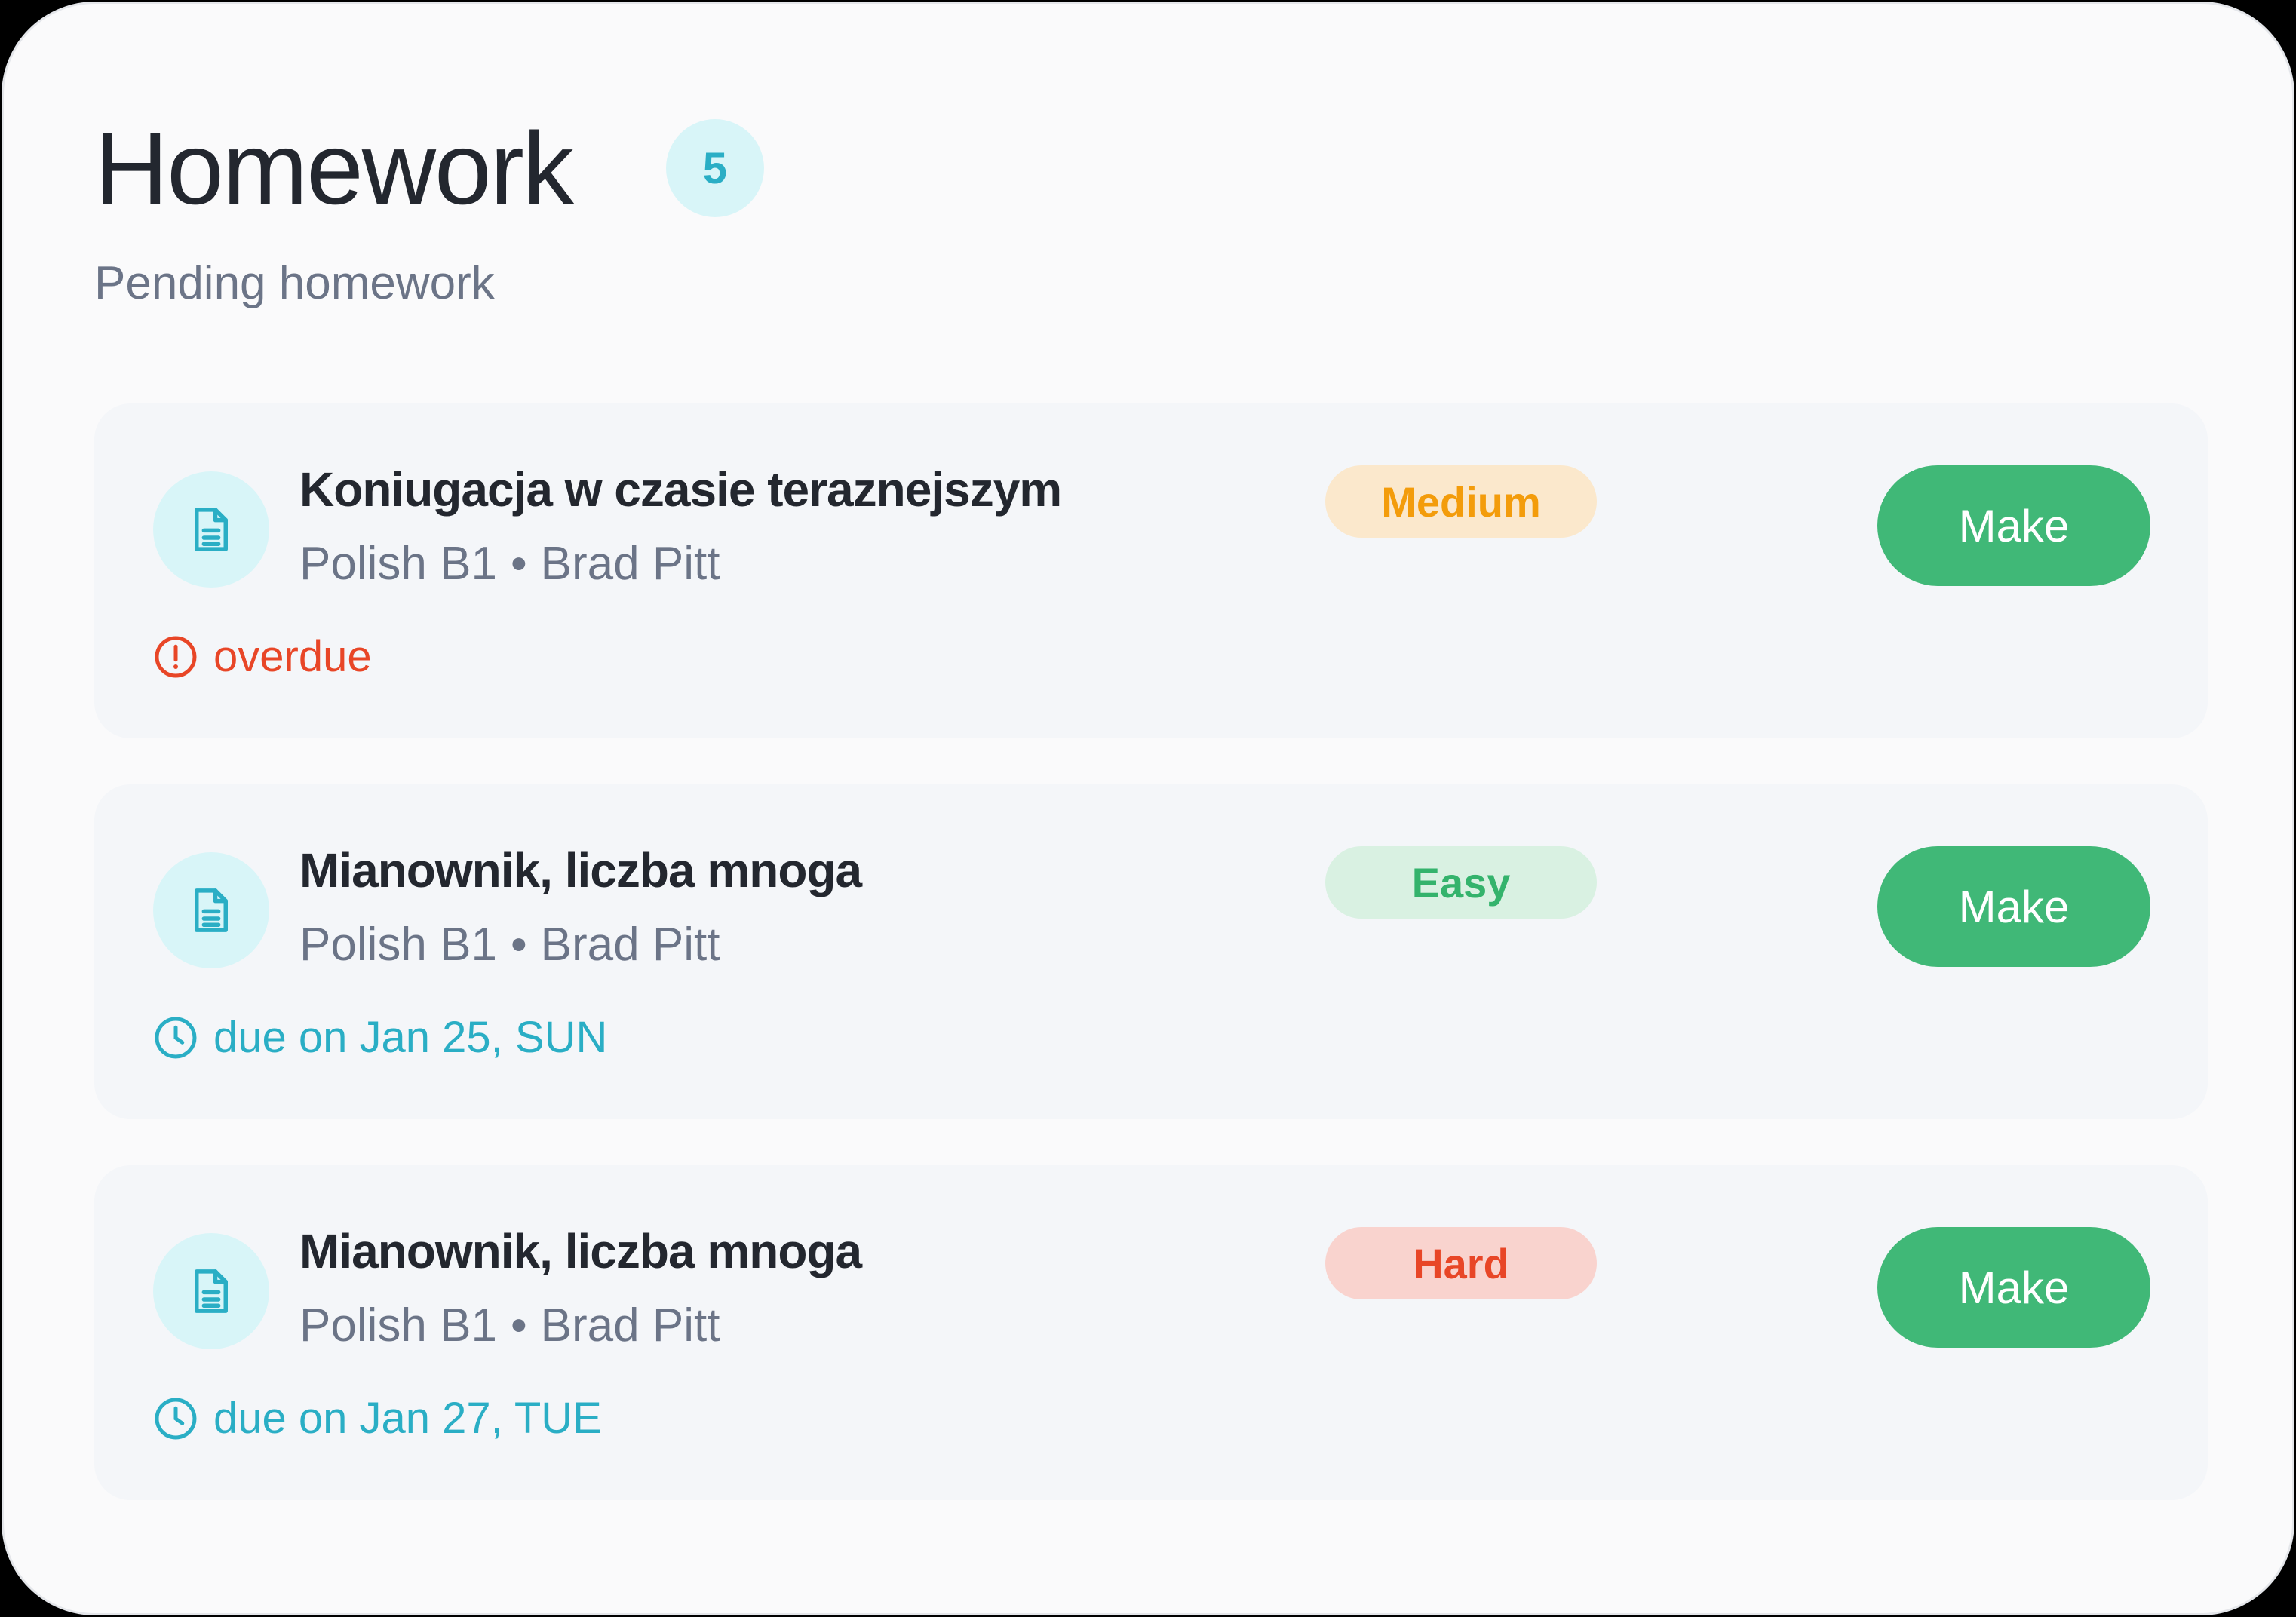  What do you see at coordinates (1461, 1263) in the screenshot?
I see `difficulty-badge: Hard` at bounding box center [1461, 1263].